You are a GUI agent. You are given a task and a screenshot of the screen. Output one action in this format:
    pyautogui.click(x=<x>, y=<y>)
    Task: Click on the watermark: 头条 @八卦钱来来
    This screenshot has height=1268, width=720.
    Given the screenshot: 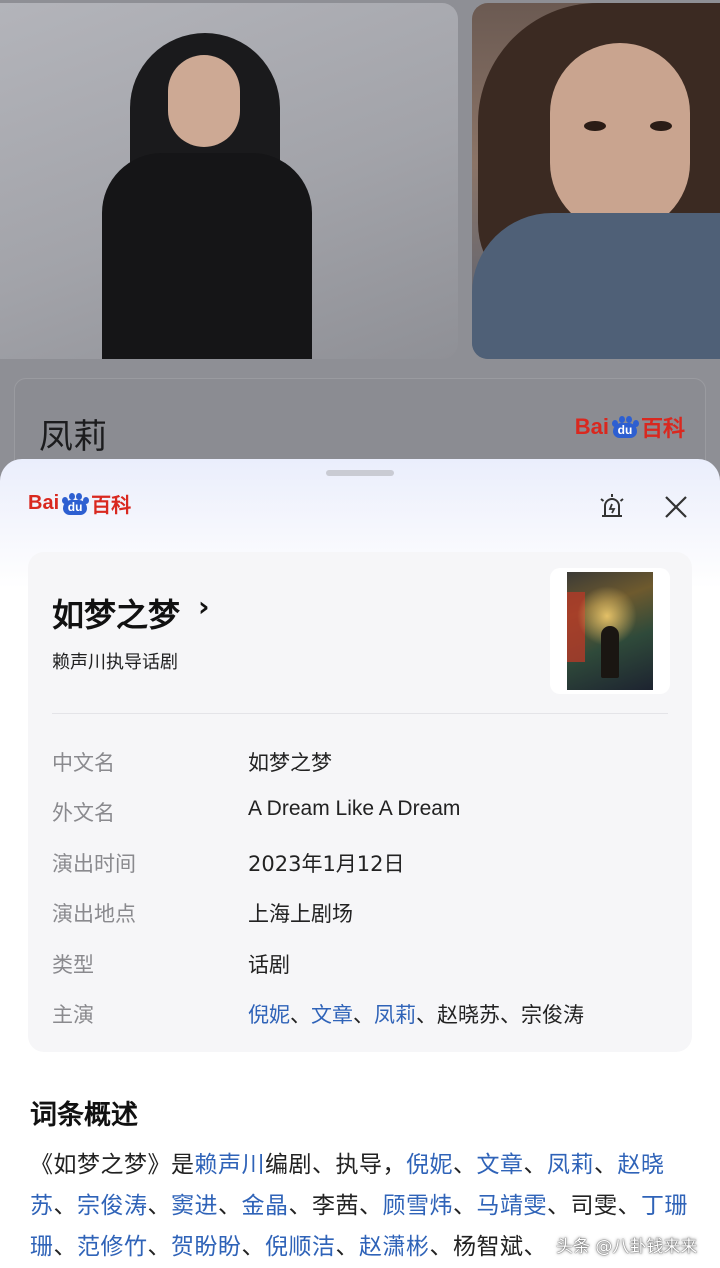 What is the action you would take?
    pyautogui.click(x=627, y=1247)
    